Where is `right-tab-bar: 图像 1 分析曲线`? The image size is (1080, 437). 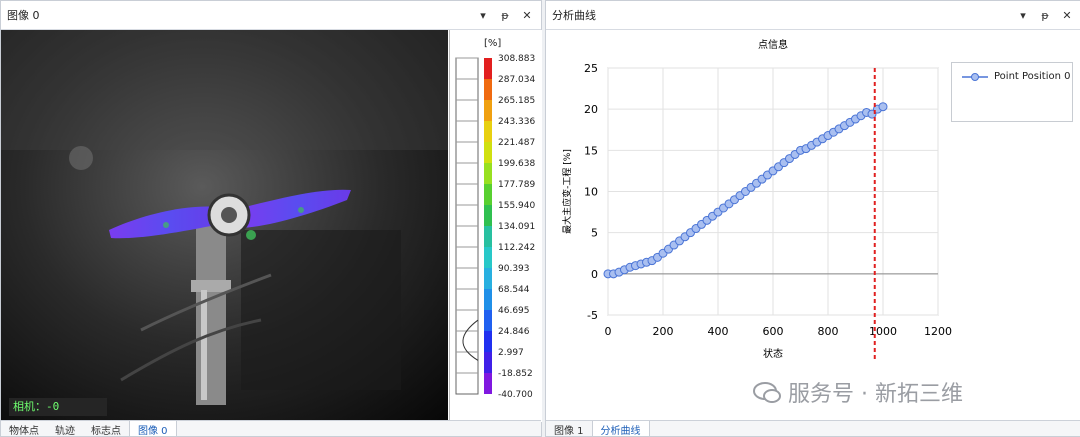 right-tab-bar: 图像 1 分析曲线 is located at coordinates (813, 428).